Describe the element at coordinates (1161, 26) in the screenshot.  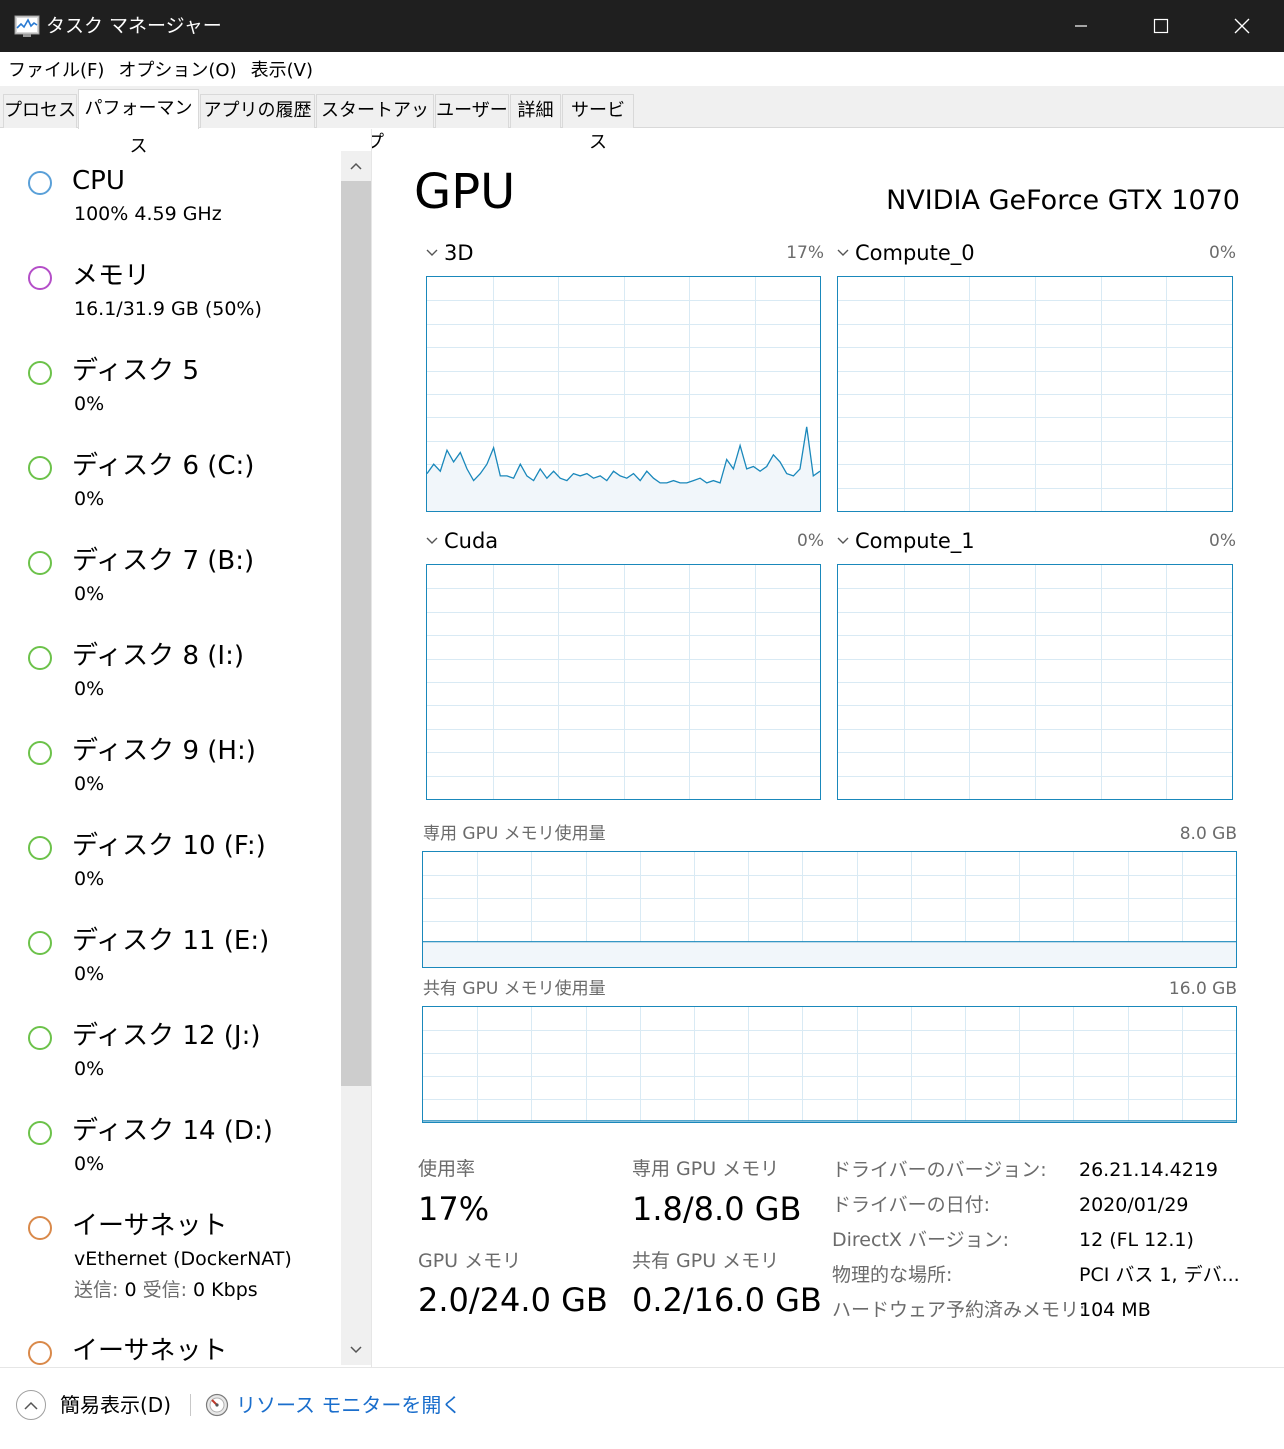
I see `maximize-button` at that location.